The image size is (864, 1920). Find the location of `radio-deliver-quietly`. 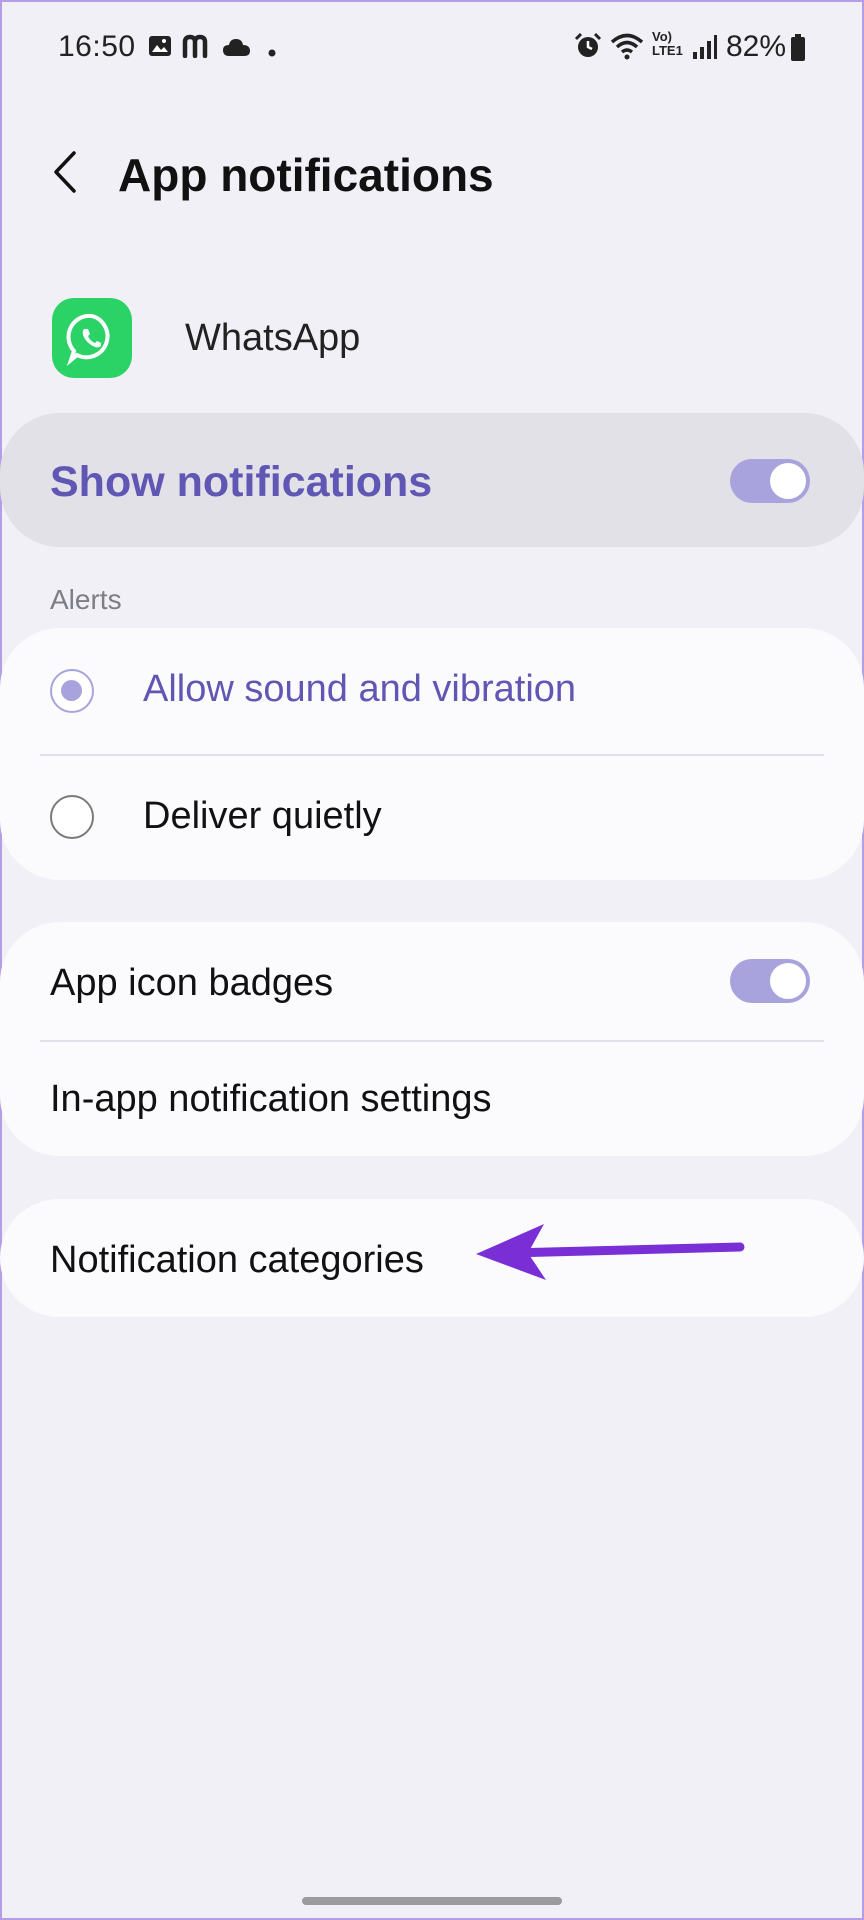

radio-deliver-quietly is located at coordinates (72, 817).